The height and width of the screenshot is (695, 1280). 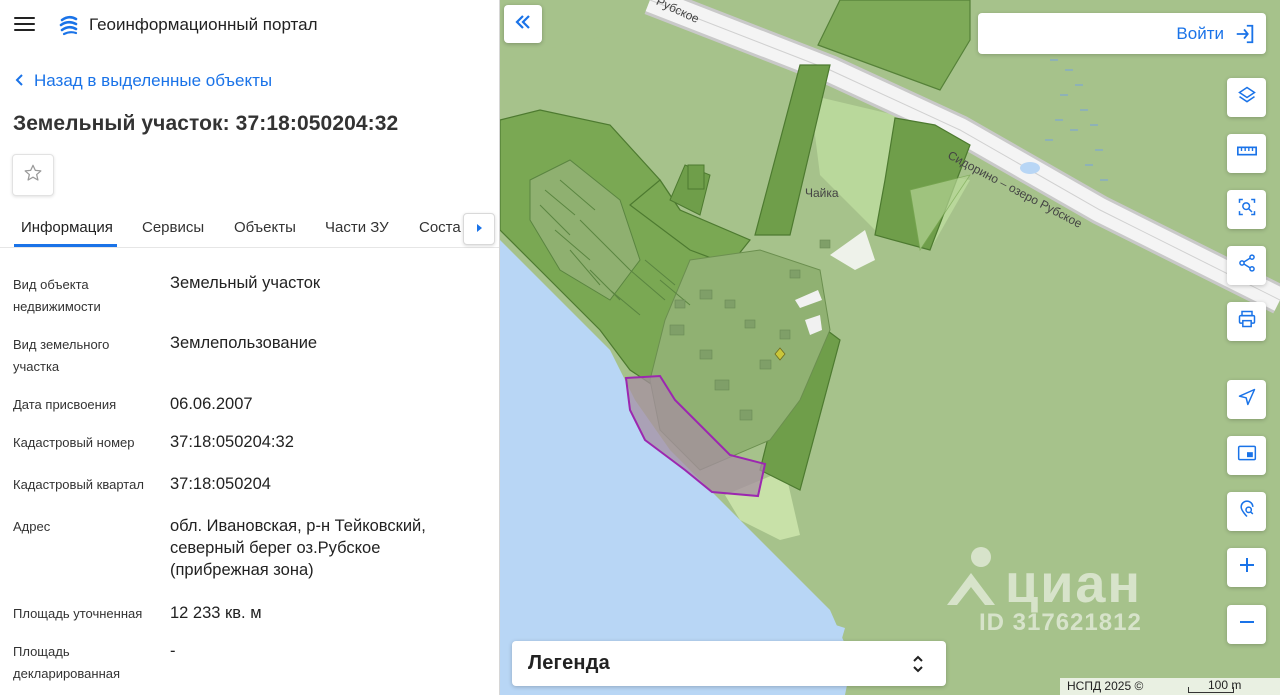 I want to click on tab-composition: Соста, so click(x=440, y=227).